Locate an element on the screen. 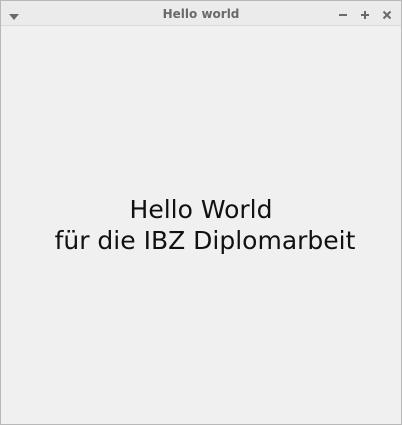 The image size is (402, 425). minus-icon is located at coordinates (343, 14).